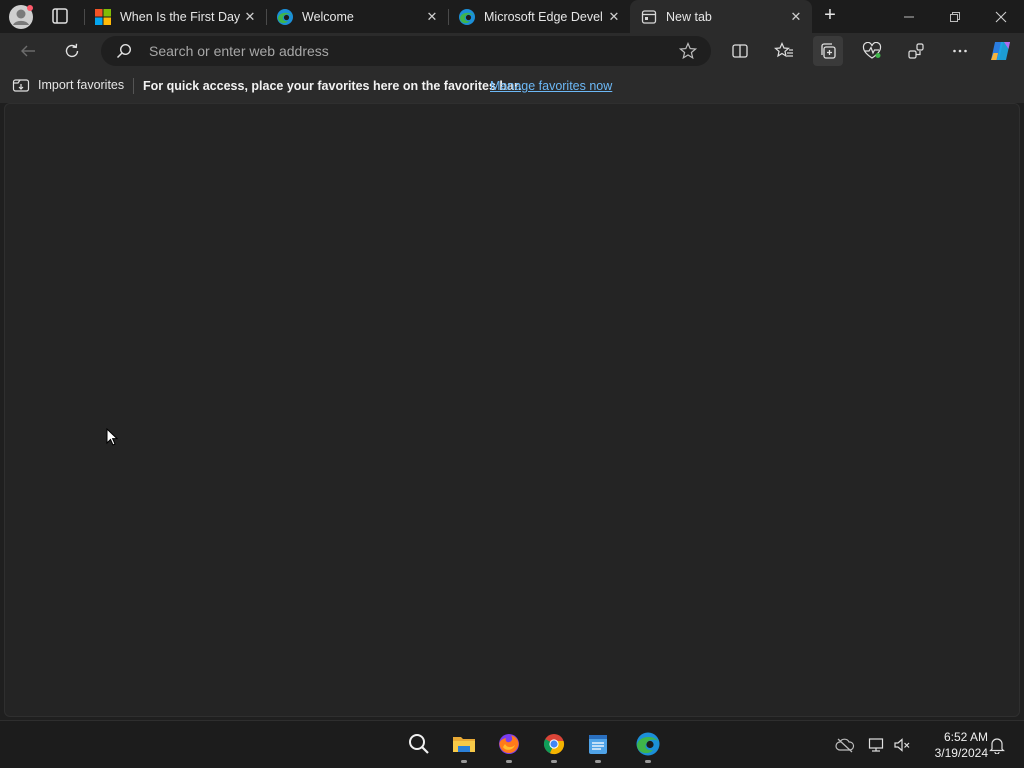 The height and width of the screenshot is (768, 1024). Describe the element at coordinates (689, 16) in the screenshot. I see `tab-title: New tab` at that location.